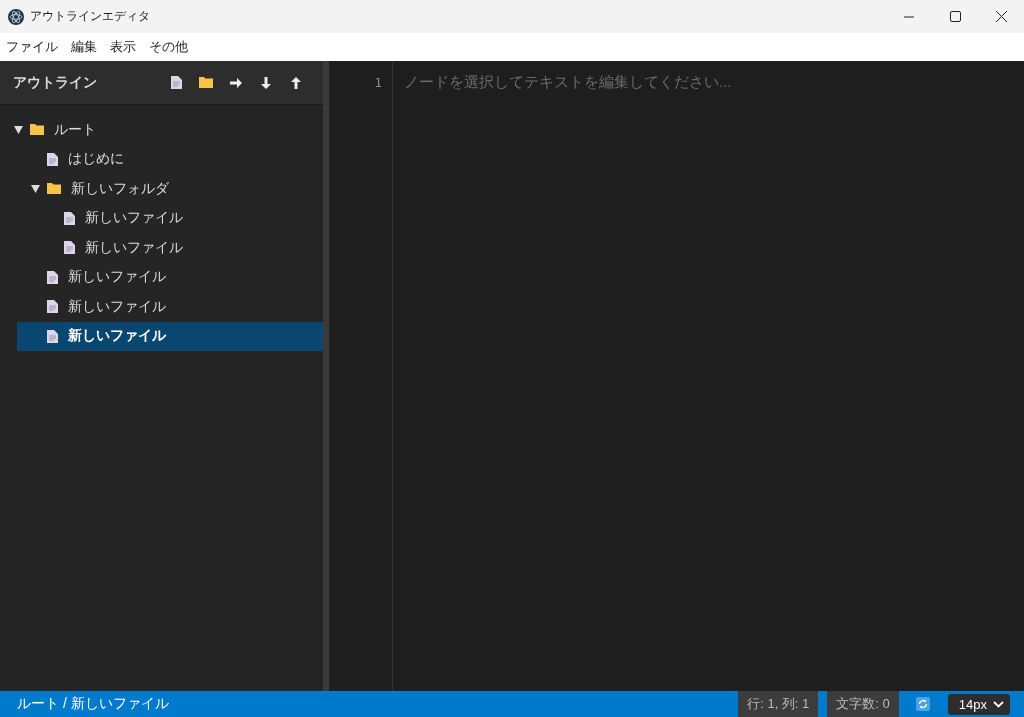 The width and height of the screenshot is (1024, 717). What do you see at coordinates (922, 704) in the screenshot?
I see `refresh-icon` at bounding box center [922, 704].